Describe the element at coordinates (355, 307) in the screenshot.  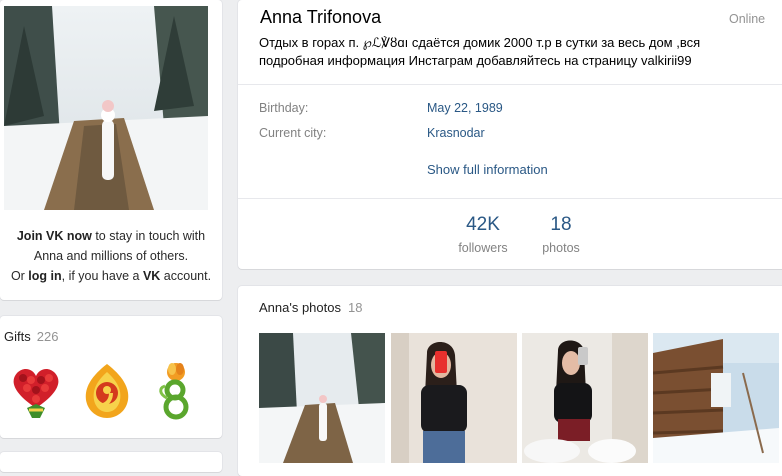
I see `photos-count: 18` at that location.